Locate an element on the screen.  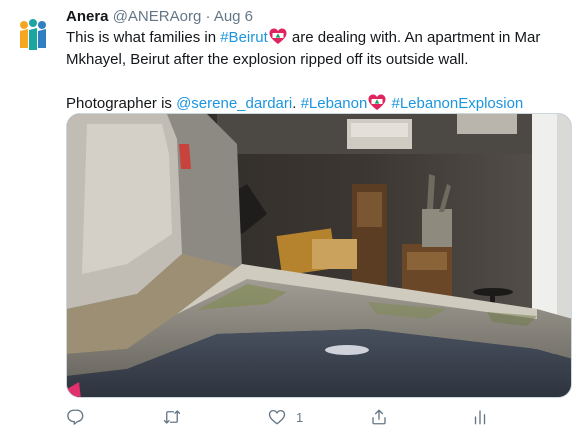
anera-logo is located at coordinates (33, 34).